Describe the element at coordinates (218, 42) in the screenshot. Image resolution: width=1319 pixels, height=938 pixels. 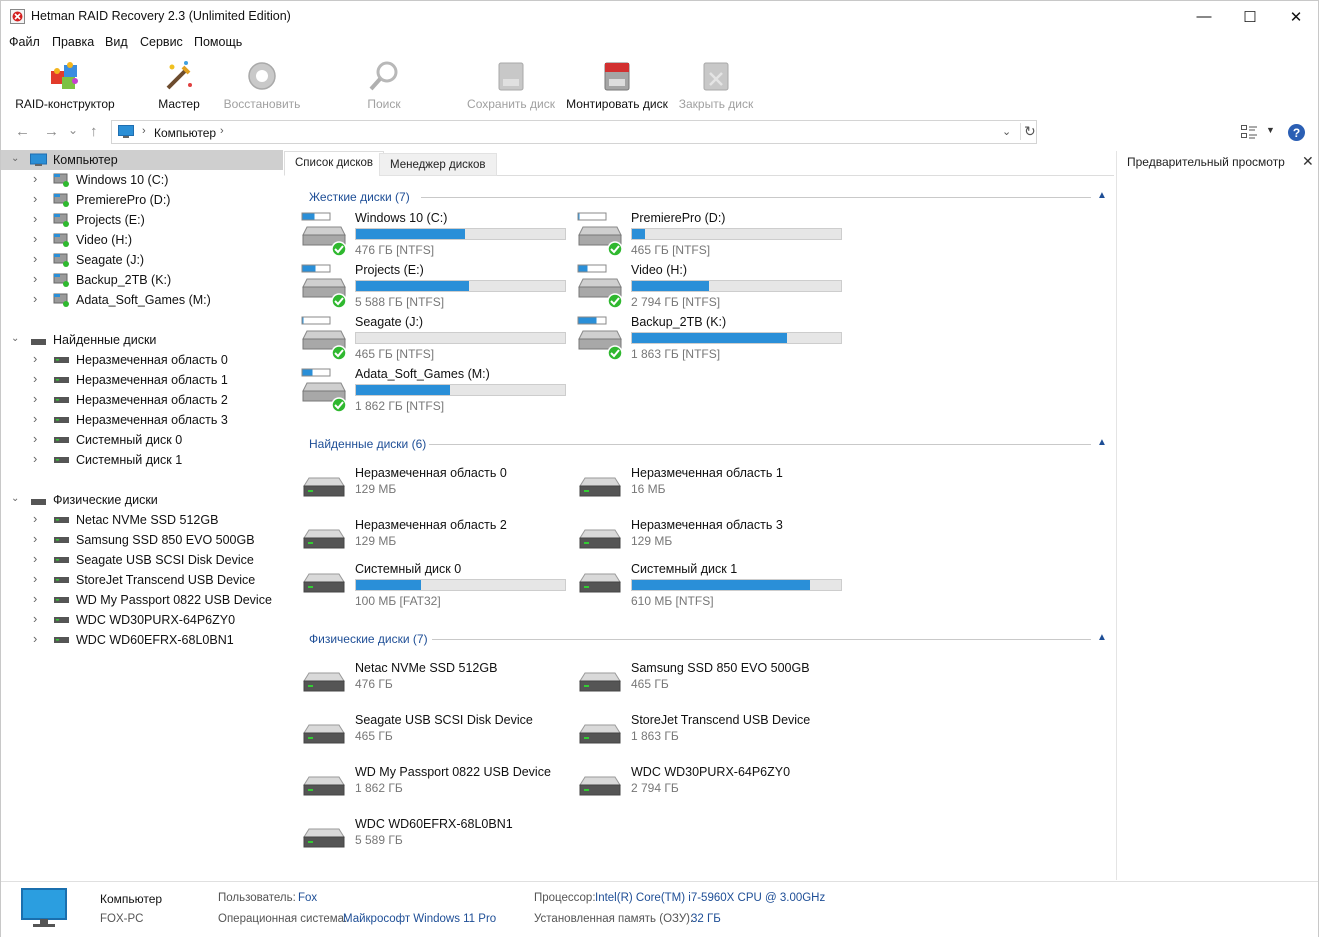
I see `menu-help: Помощь` at that location.